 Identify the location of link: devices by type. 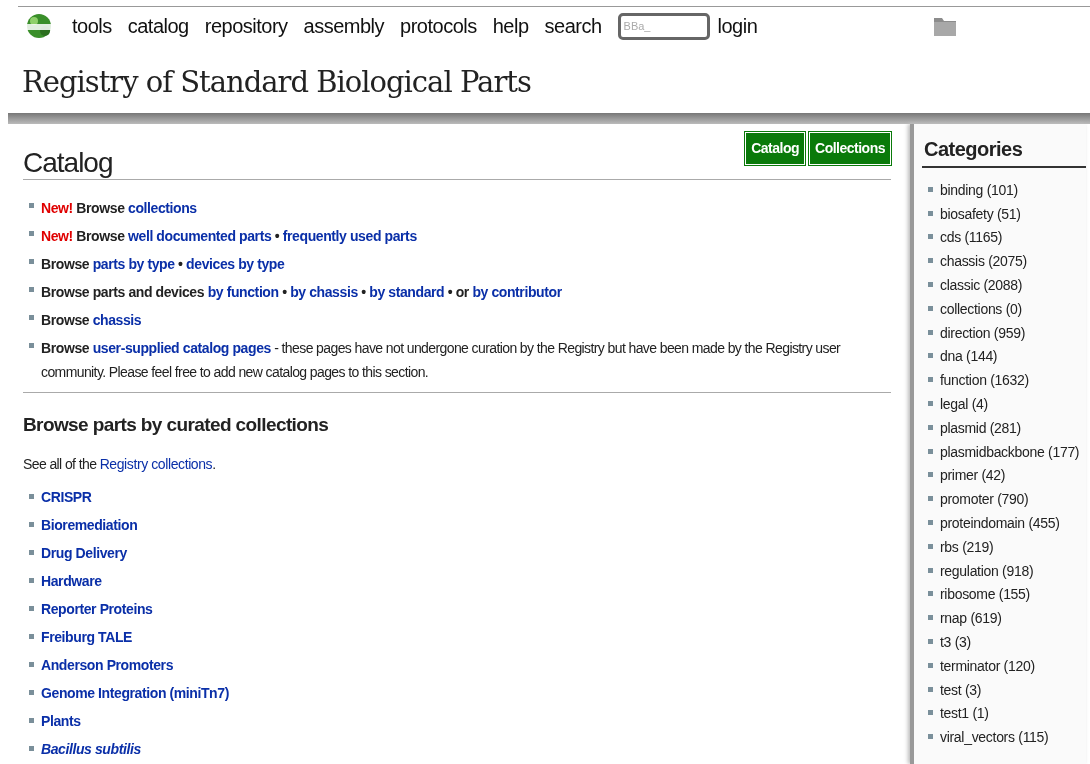
(235, 264).